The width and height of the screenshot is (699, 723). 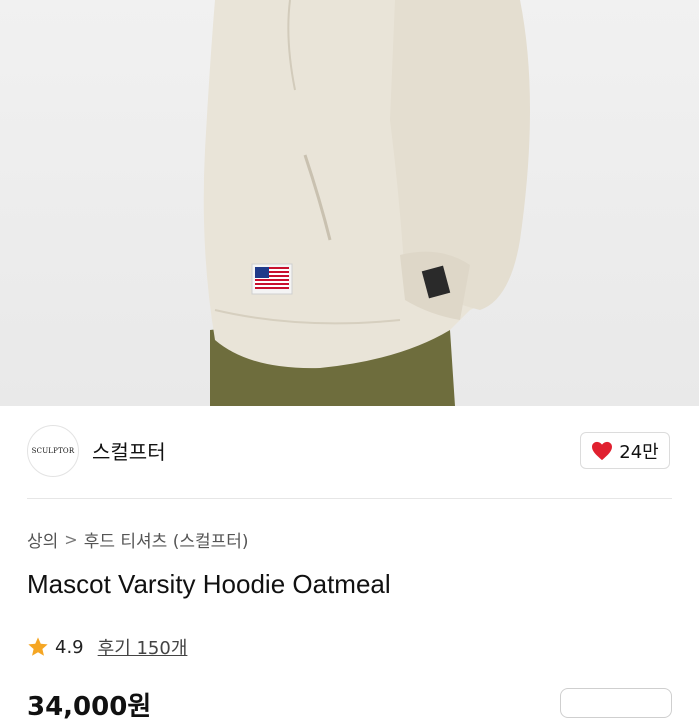 I want to click on breadcrumb: 상의 > 후드 티셔츠 (스컬프터), so click(x=138, y=539).